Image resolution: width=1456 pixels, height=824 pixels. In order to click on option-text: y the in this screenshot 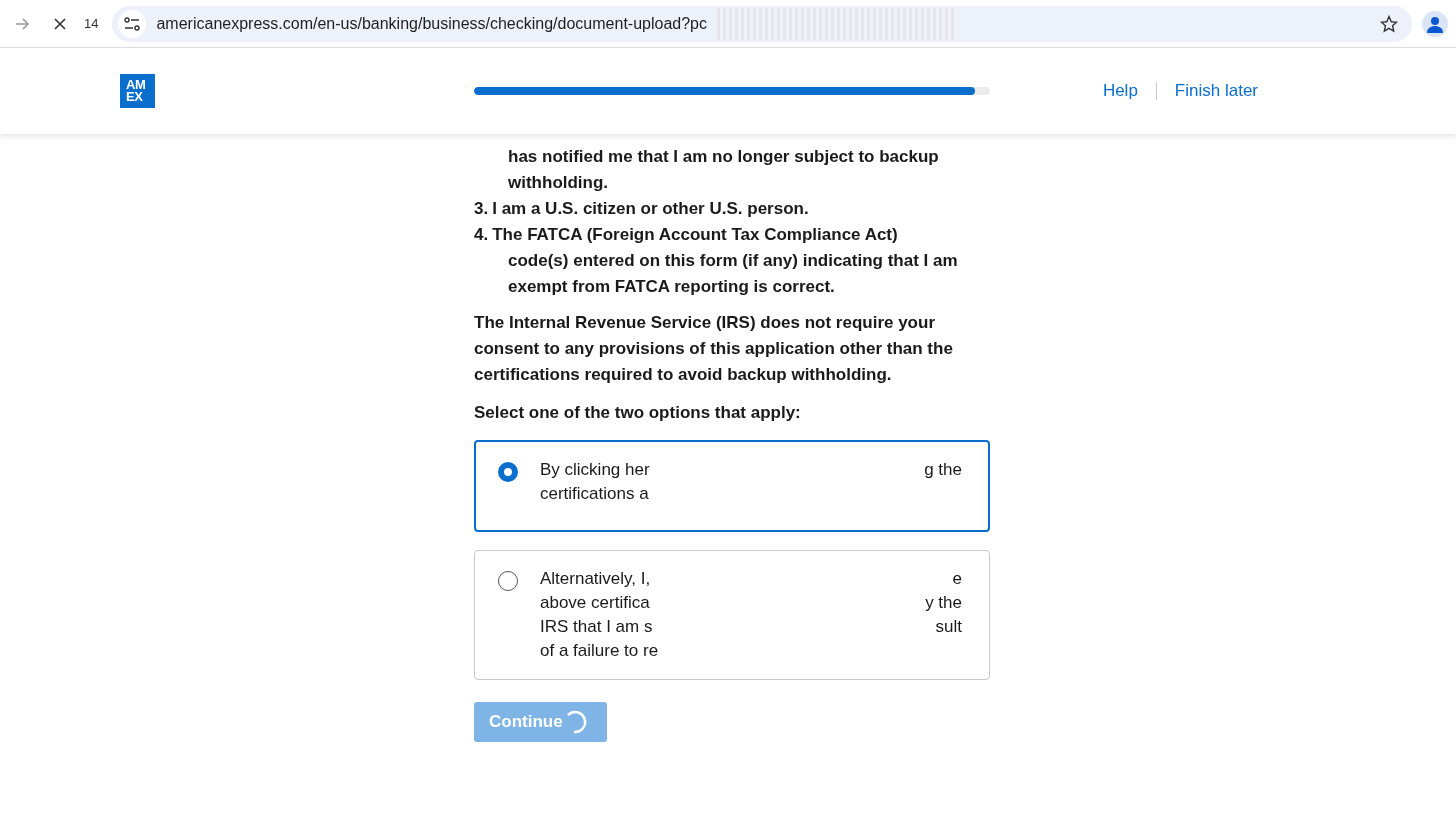, I will do `click(943, 603)`.